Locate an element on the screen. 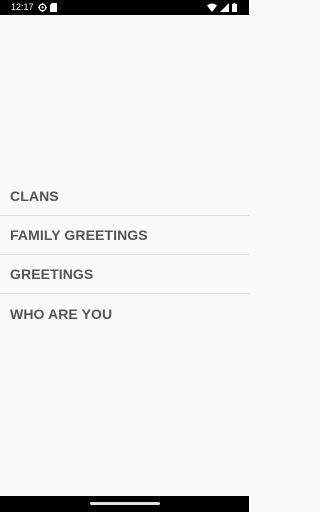 This screenshot has height=512, width=320. status-right-icons is located at coordinates (222, 7).